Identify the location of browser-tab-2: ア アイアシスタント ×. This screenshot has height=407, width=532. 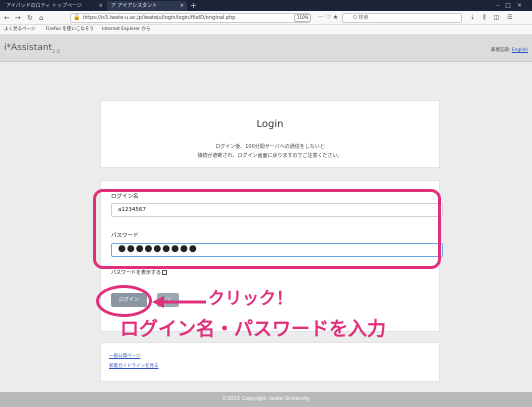
(147, 6).